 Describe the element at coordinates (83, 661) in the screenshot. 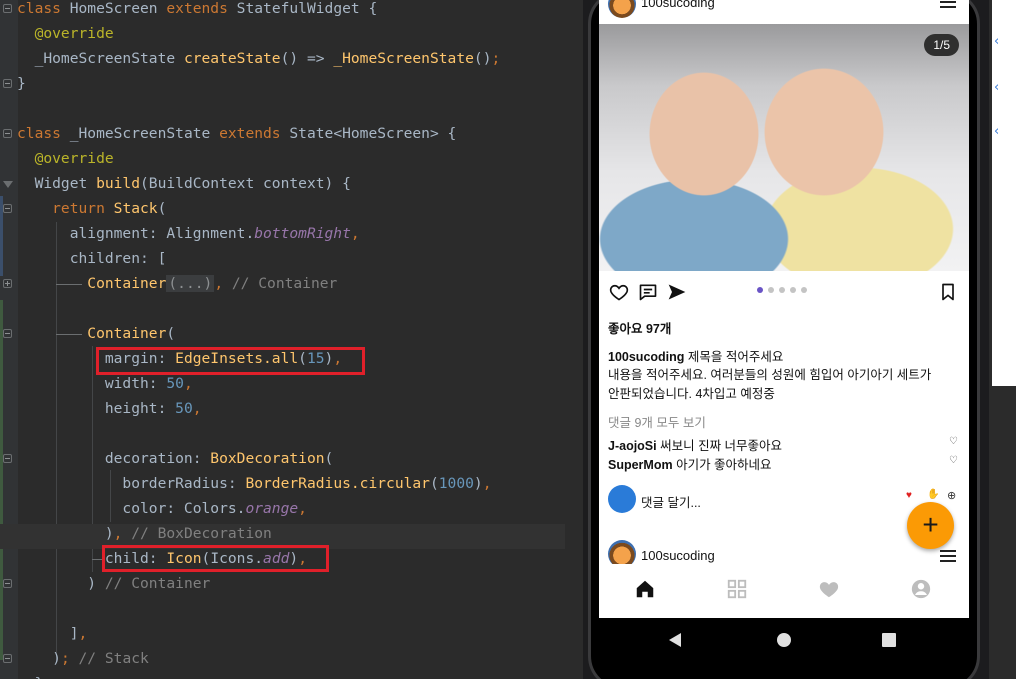

I see `code-line: ); // Stack` at that location.